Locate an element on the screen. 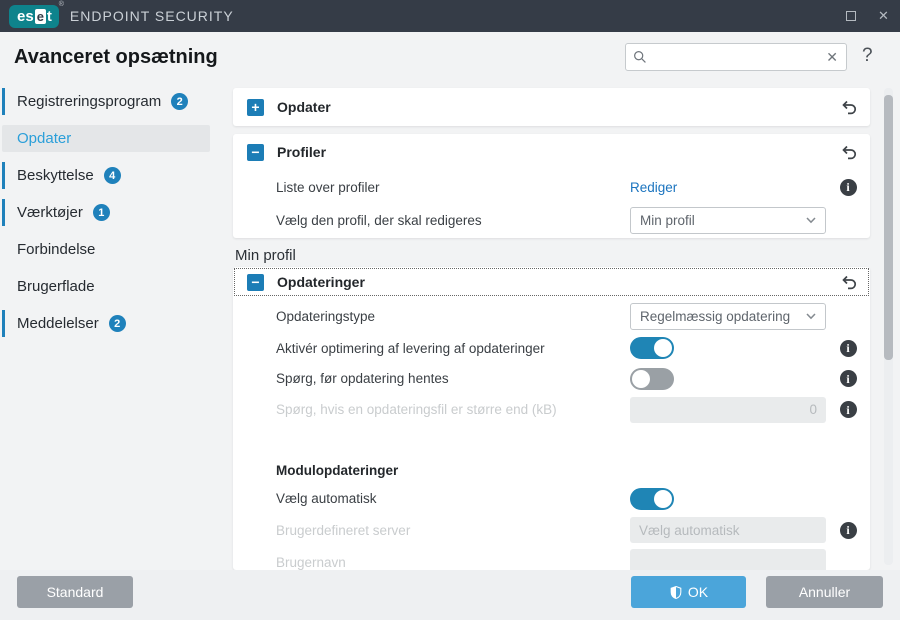  sidebar-item-brugerflade: Brugerflade is located at coordinates (106, 286).